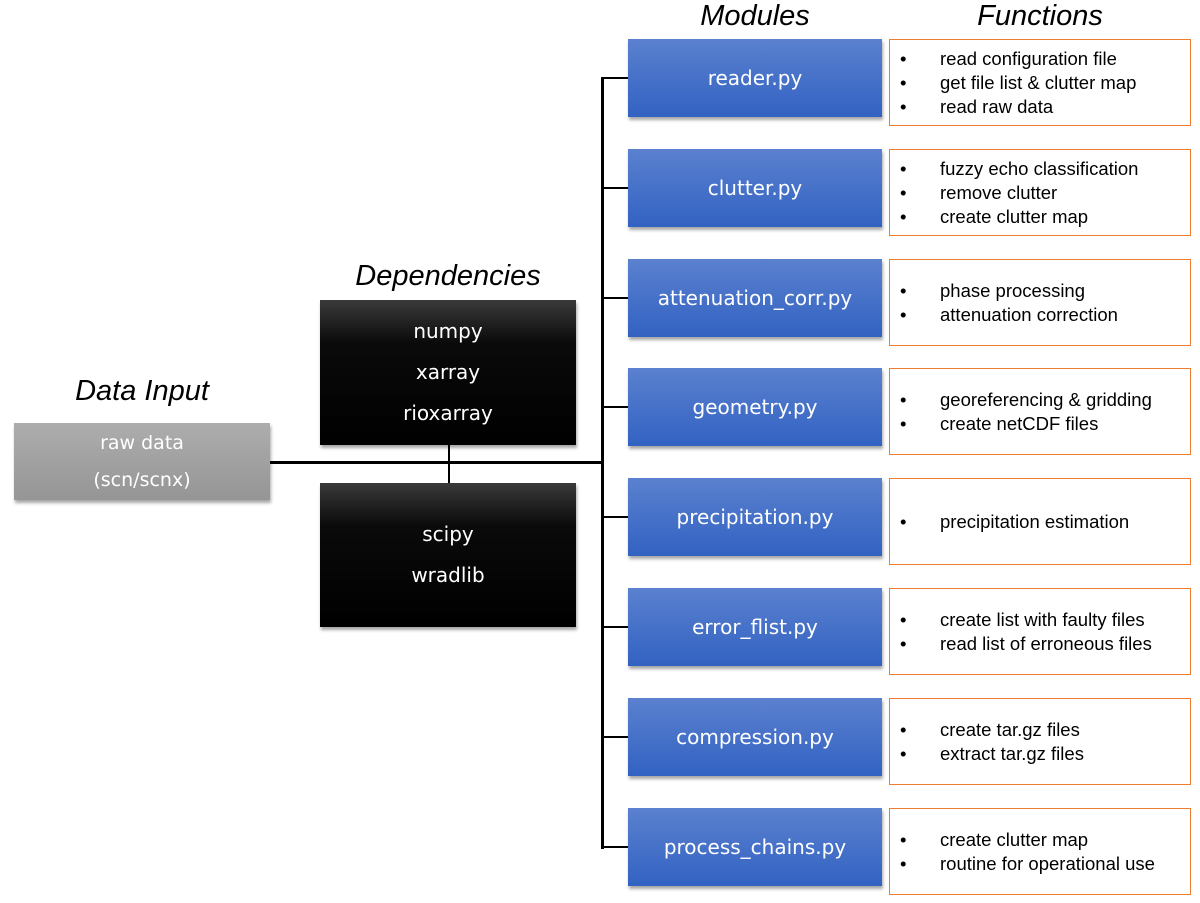 This screenshot has height=903, width=1200. Describe the element at coordinates (1035, 521) in the screenshot. I see `function-text: precipitation estimation` at that location.